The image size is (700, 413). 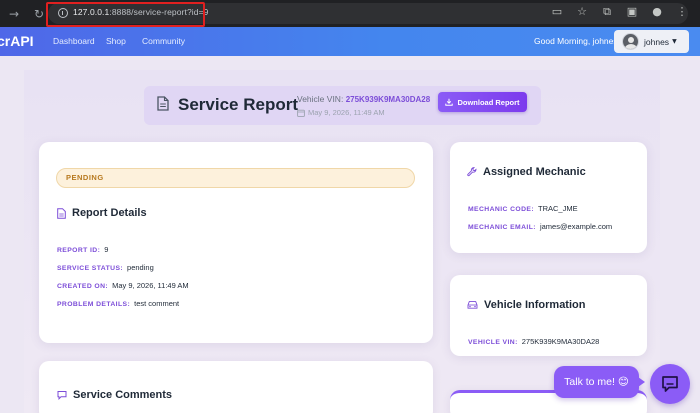 What do you see at coordinates (657, 41) in the screenshot?
I see `username: johnes` at bounding box center [657, 41].